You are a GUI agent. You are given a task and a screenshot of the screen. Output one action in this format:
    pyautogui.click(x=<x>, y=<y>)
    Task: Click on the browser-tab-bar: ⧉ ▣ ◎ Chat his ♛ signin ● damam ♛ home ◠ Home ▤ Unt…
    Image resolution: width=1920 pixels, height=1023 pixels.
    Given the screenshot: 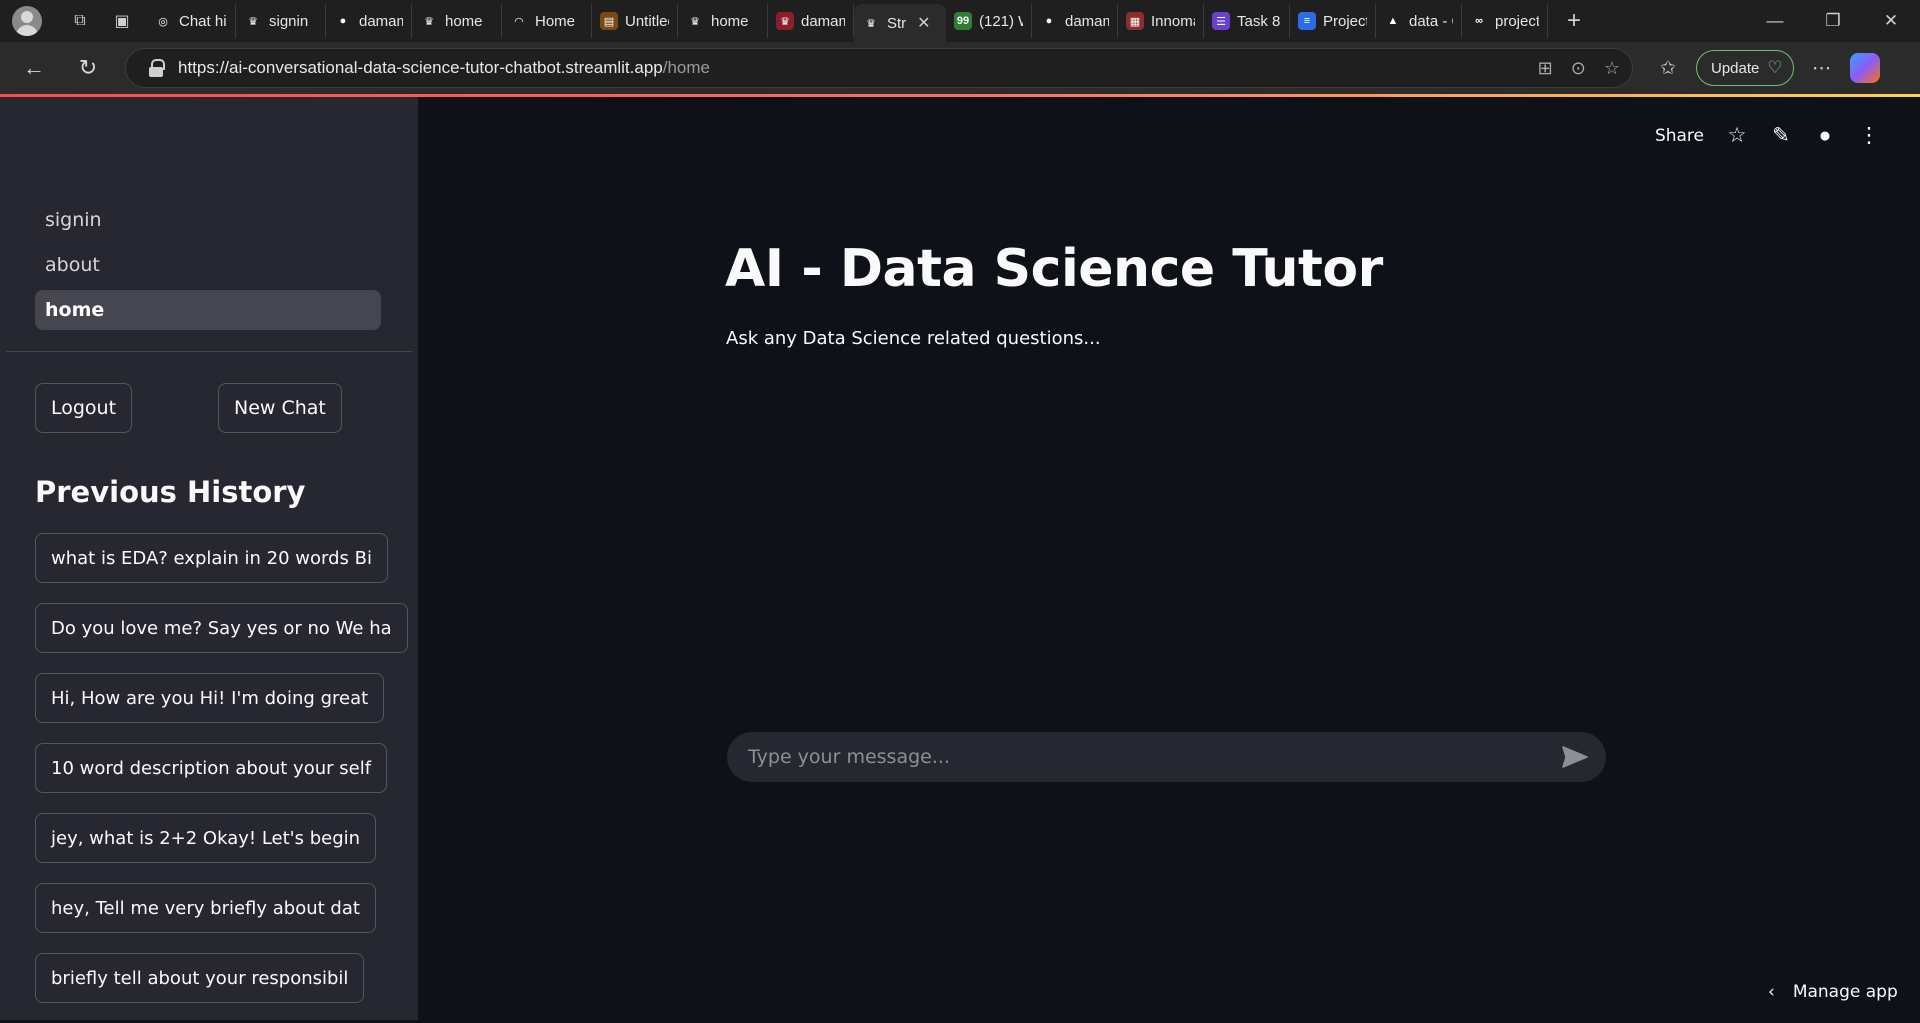 What is the action you would take?
    pyautogui.click(x=960, y=21)
    